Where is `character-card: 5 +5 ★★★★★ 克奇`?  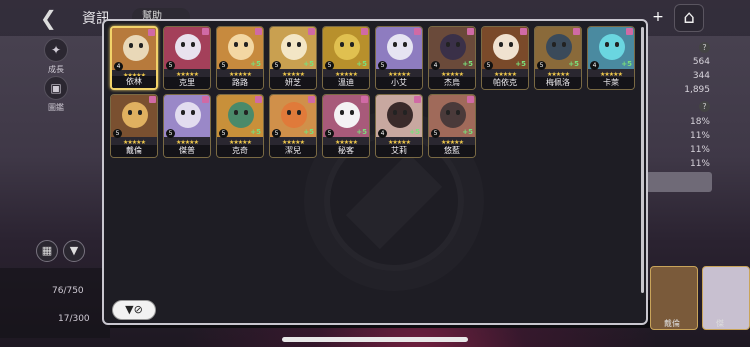 character-card: 5 +5 ★★★★★ 克奇 is located at coordinates (240, 126).